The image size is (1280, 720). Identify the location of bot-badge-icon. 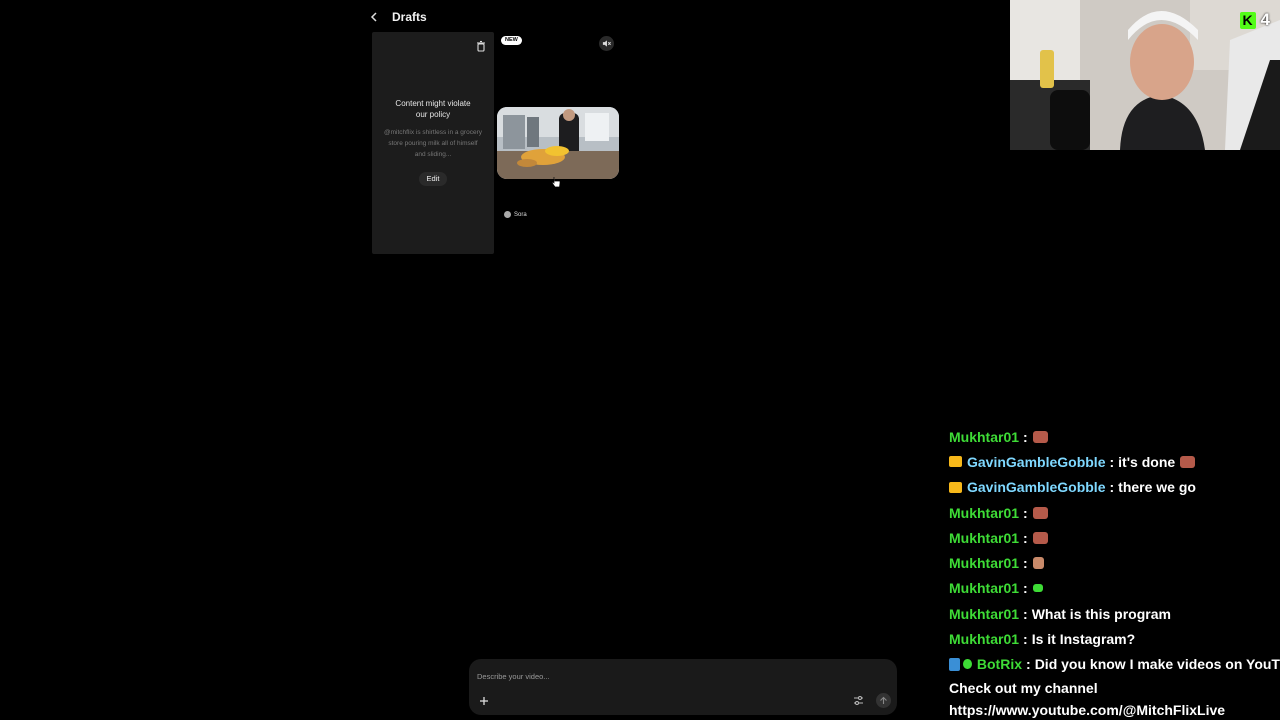
(955, 664).